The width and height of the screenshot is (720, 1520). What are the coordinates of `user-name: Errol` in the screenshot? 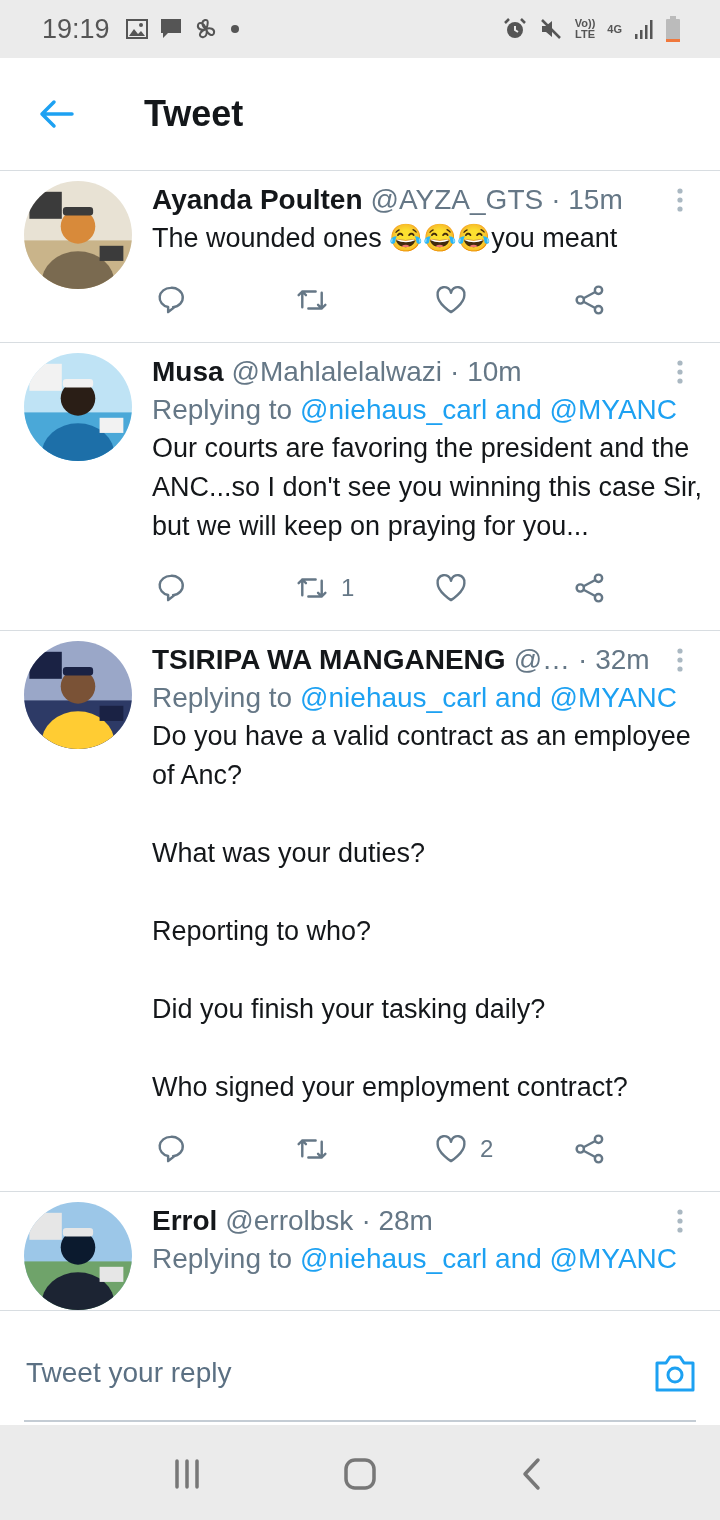 It's located at (185, 1221).